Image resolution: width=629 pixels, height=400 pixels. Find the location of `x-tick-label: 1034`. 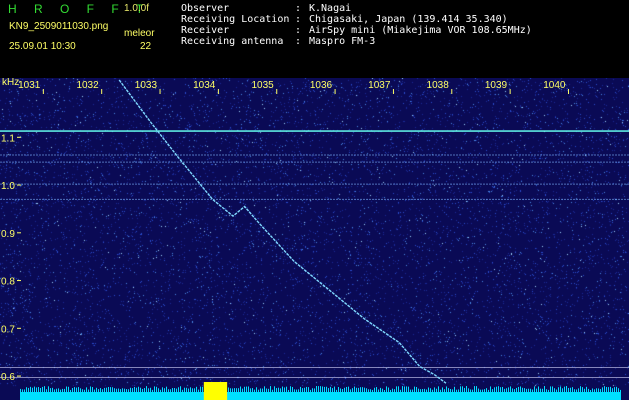

x-tick-label: 1034 is located at coordinates (204, 85).